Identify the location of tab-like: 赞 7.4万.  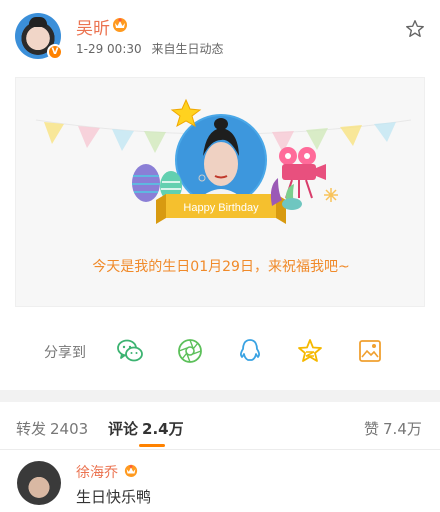
(393, 428).